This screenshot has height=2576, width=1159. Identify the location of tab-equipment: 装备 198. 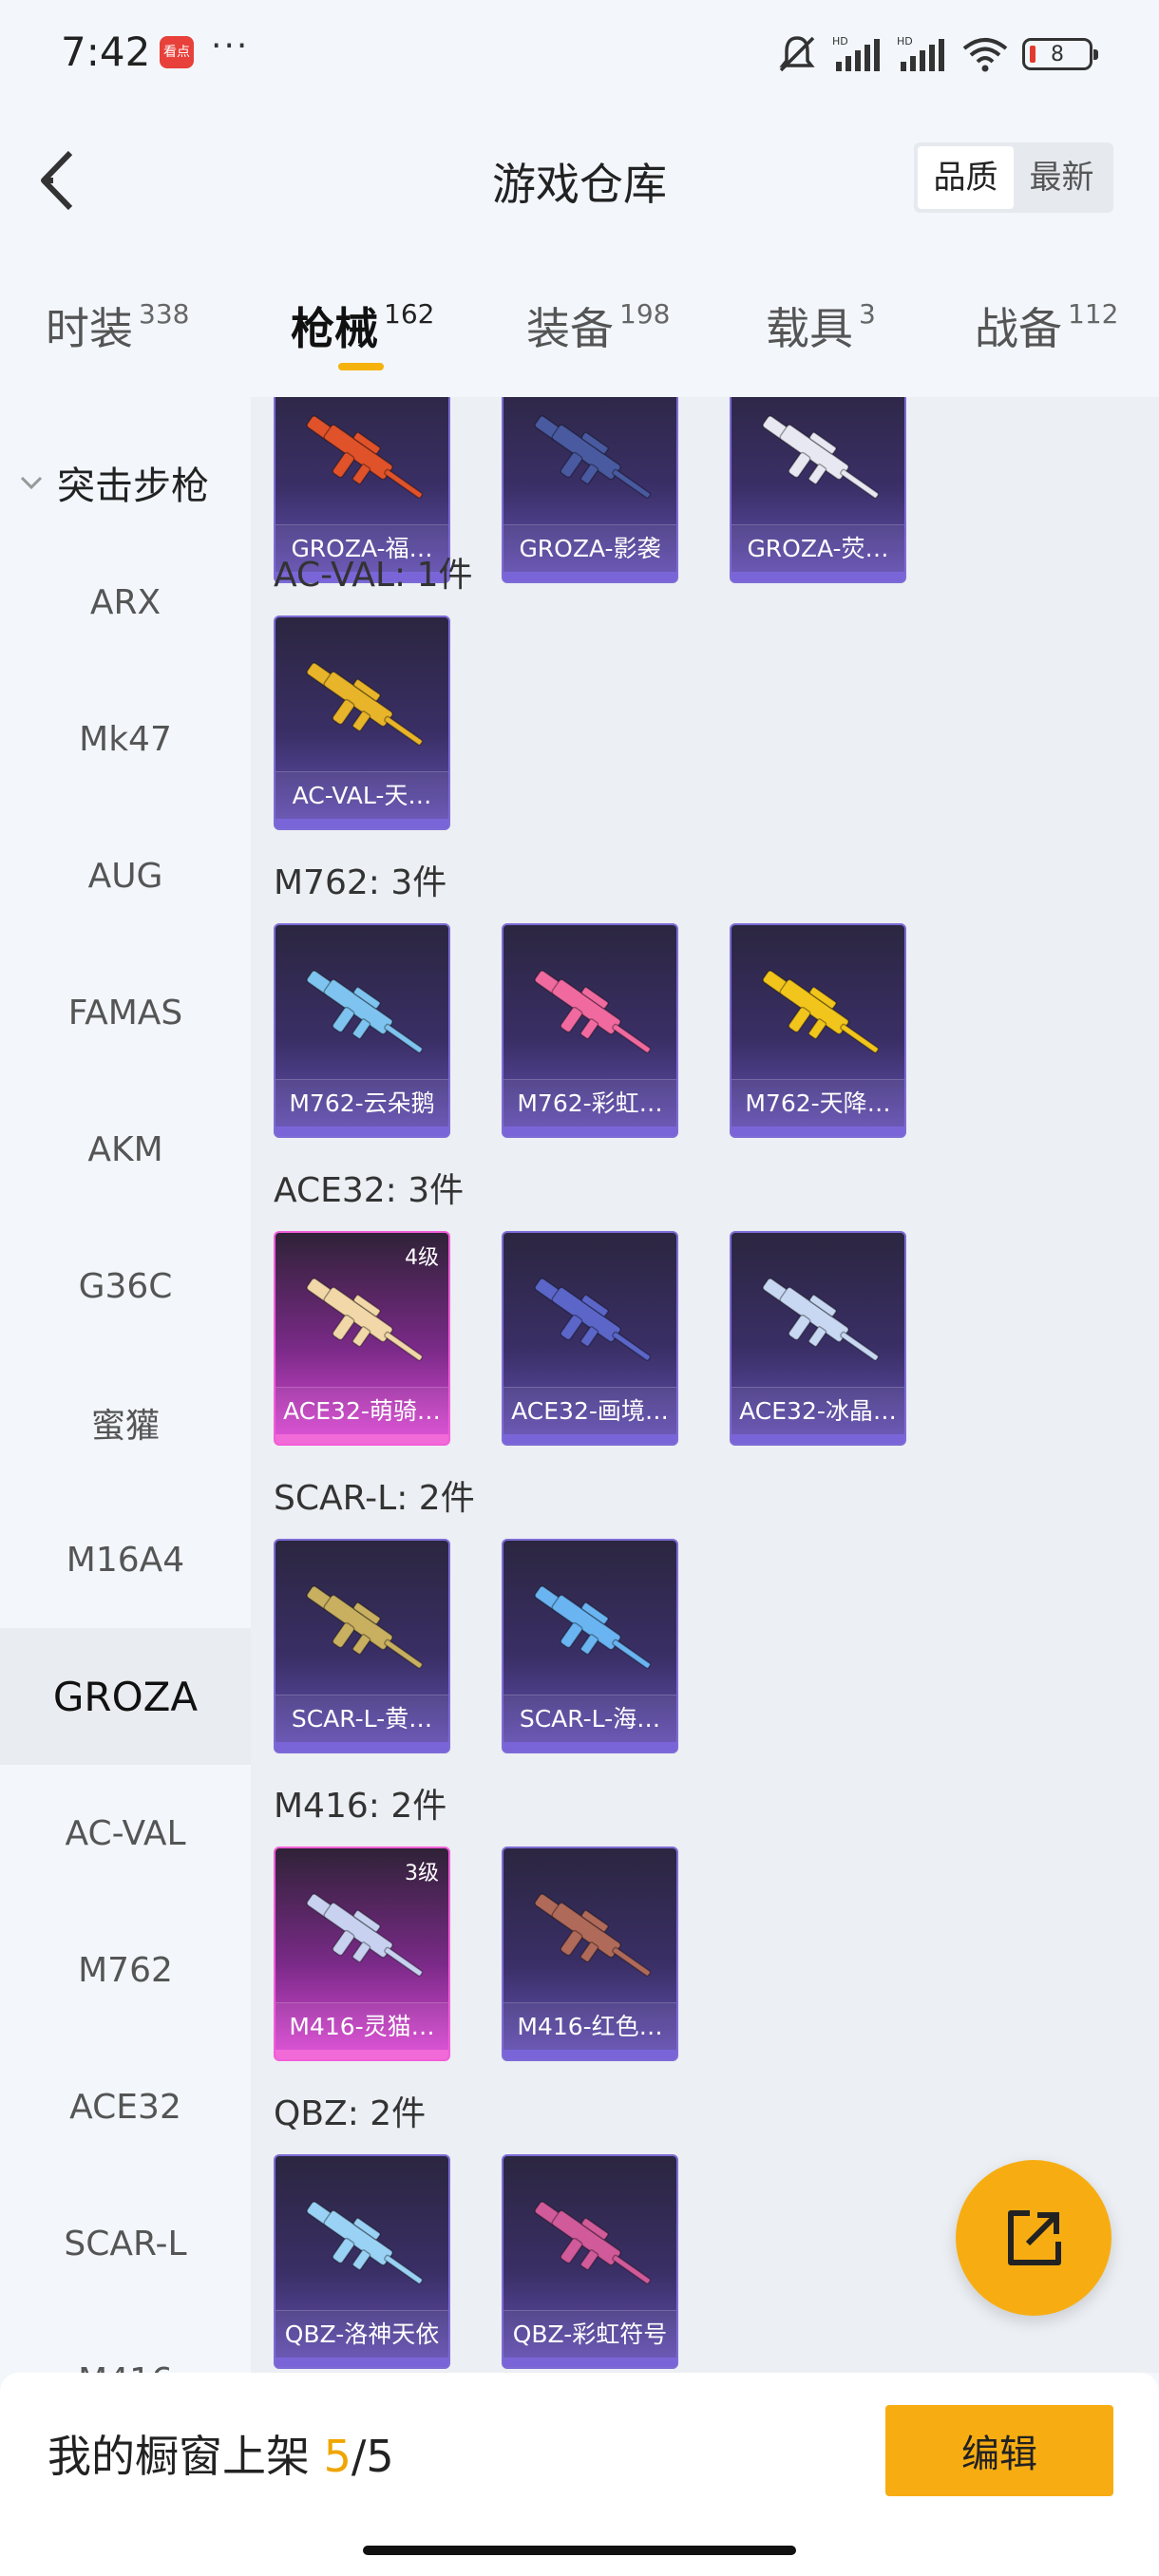
(598, 325).